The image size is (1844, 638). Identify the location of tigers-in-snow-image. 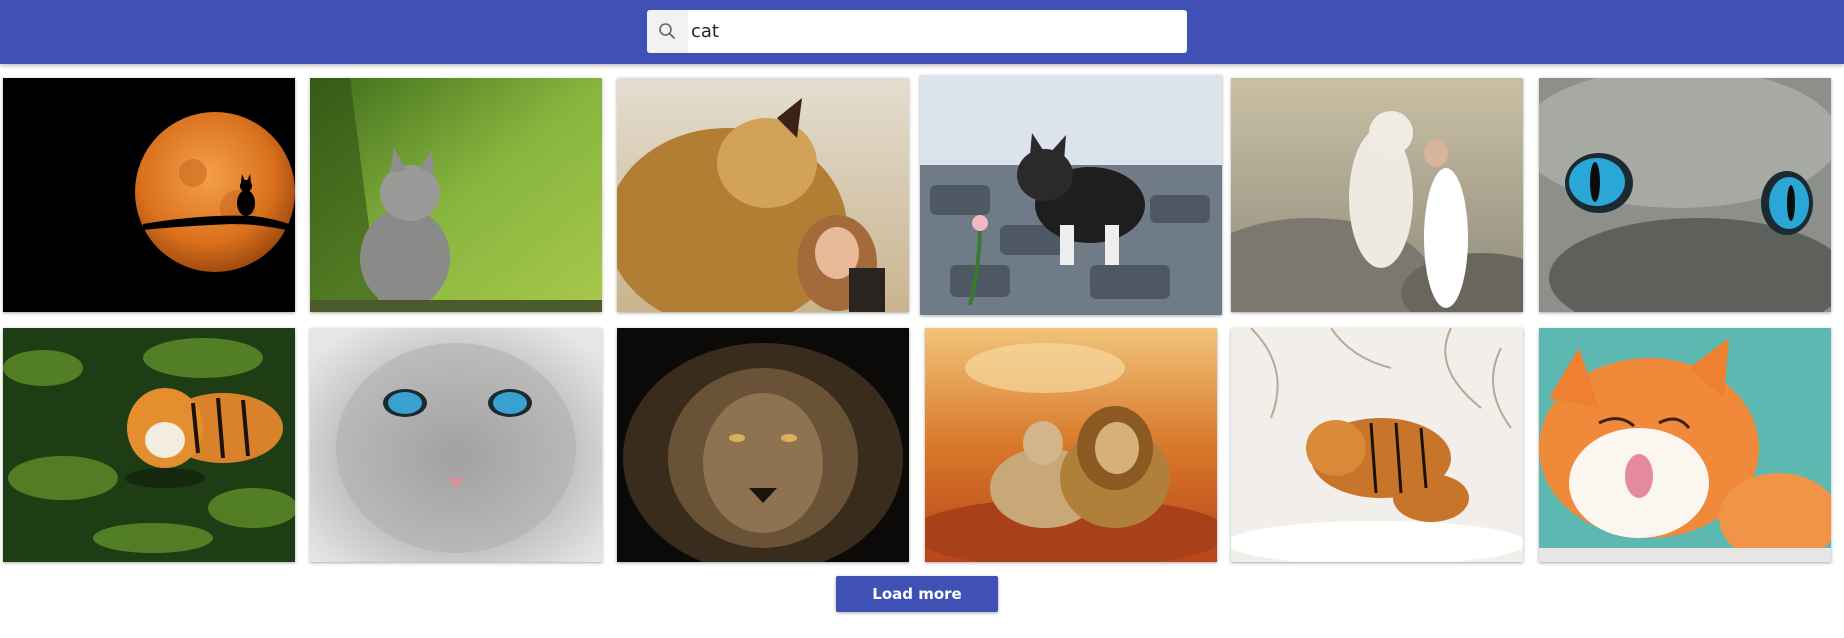
(1377, 445).